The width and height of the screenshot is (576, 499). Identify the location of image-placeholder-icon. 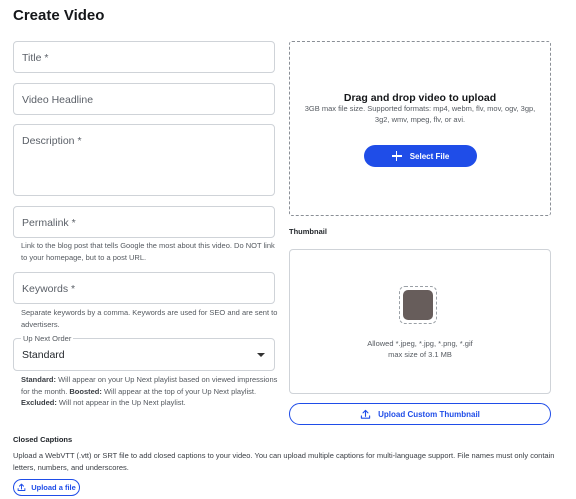
(418, 305).